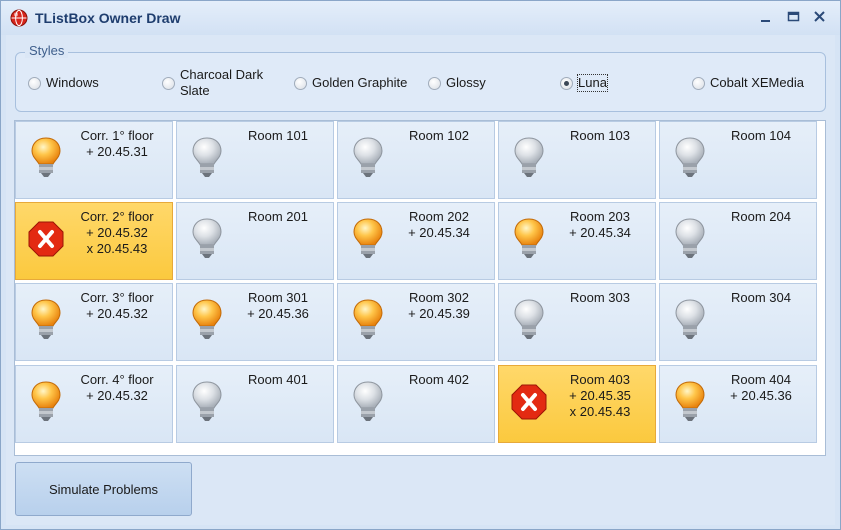 The width and height of the screenshot is (841, 530). What do you see at coordinates (766, 17) in the screenshot?
I see `minimize-icon` at bounding box center [766, 17].